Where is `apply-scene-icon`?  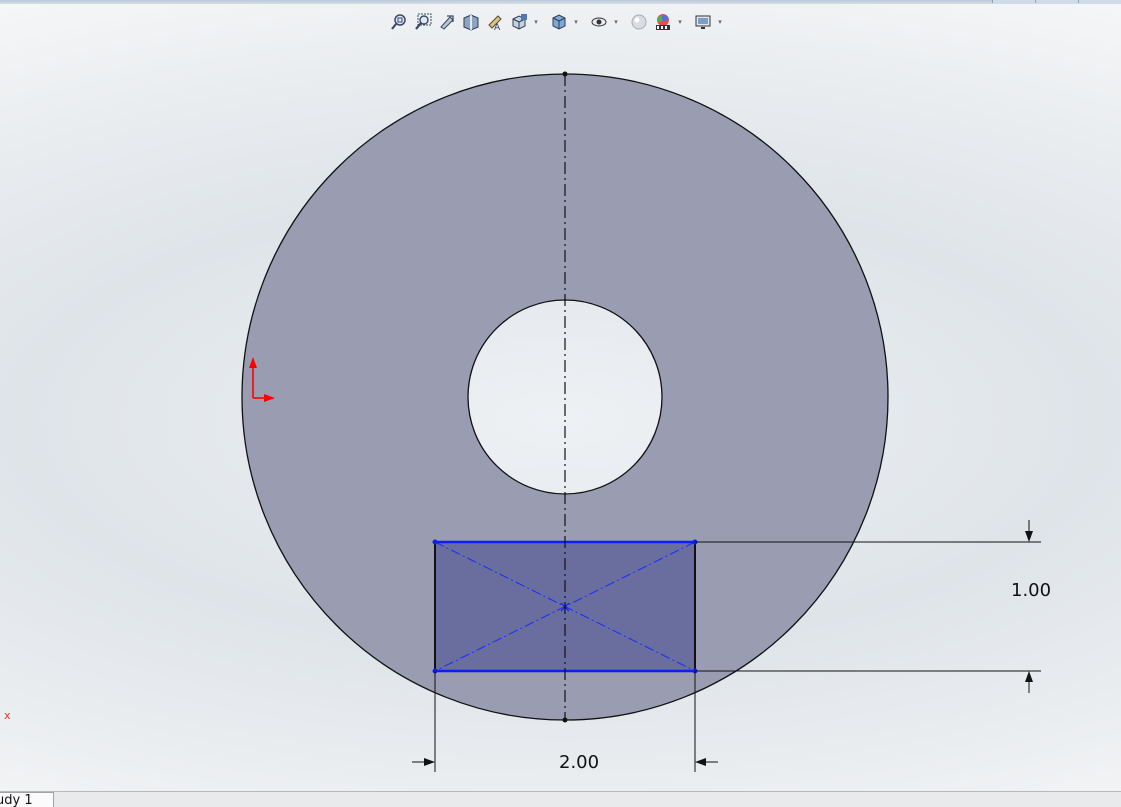
apply-scene-icon is located at coordinates (663, 22).